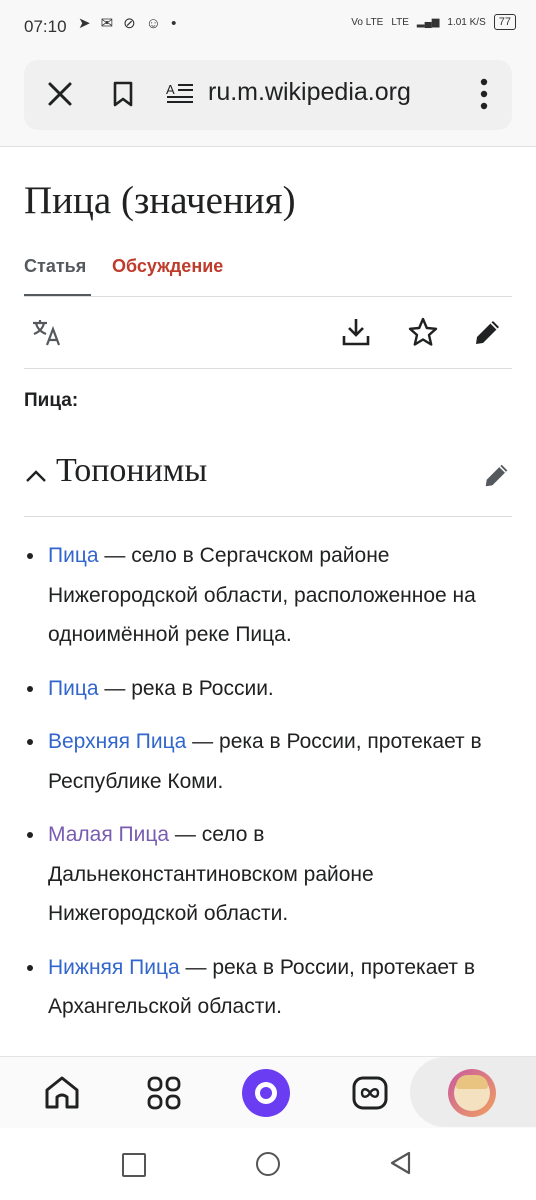 The width and height of the screenshot is (536, 1200). What do you see at coordinates (132, 470) in the screenshot?
I see `section-title: Топонимы` at bounding box center [132, 470].